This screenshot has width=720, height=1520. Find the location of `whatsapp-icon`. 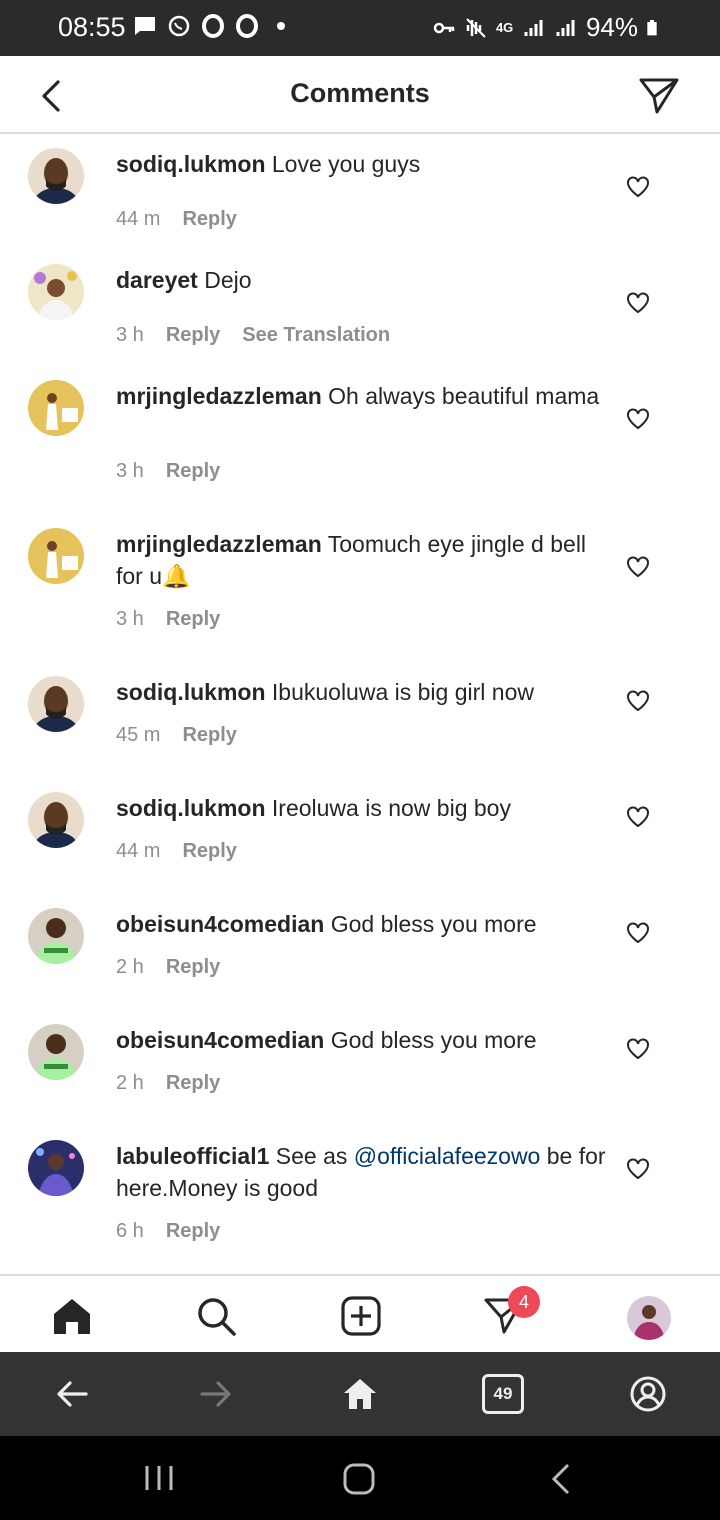

whatsapp-icon is located at coordinates (179, 26).